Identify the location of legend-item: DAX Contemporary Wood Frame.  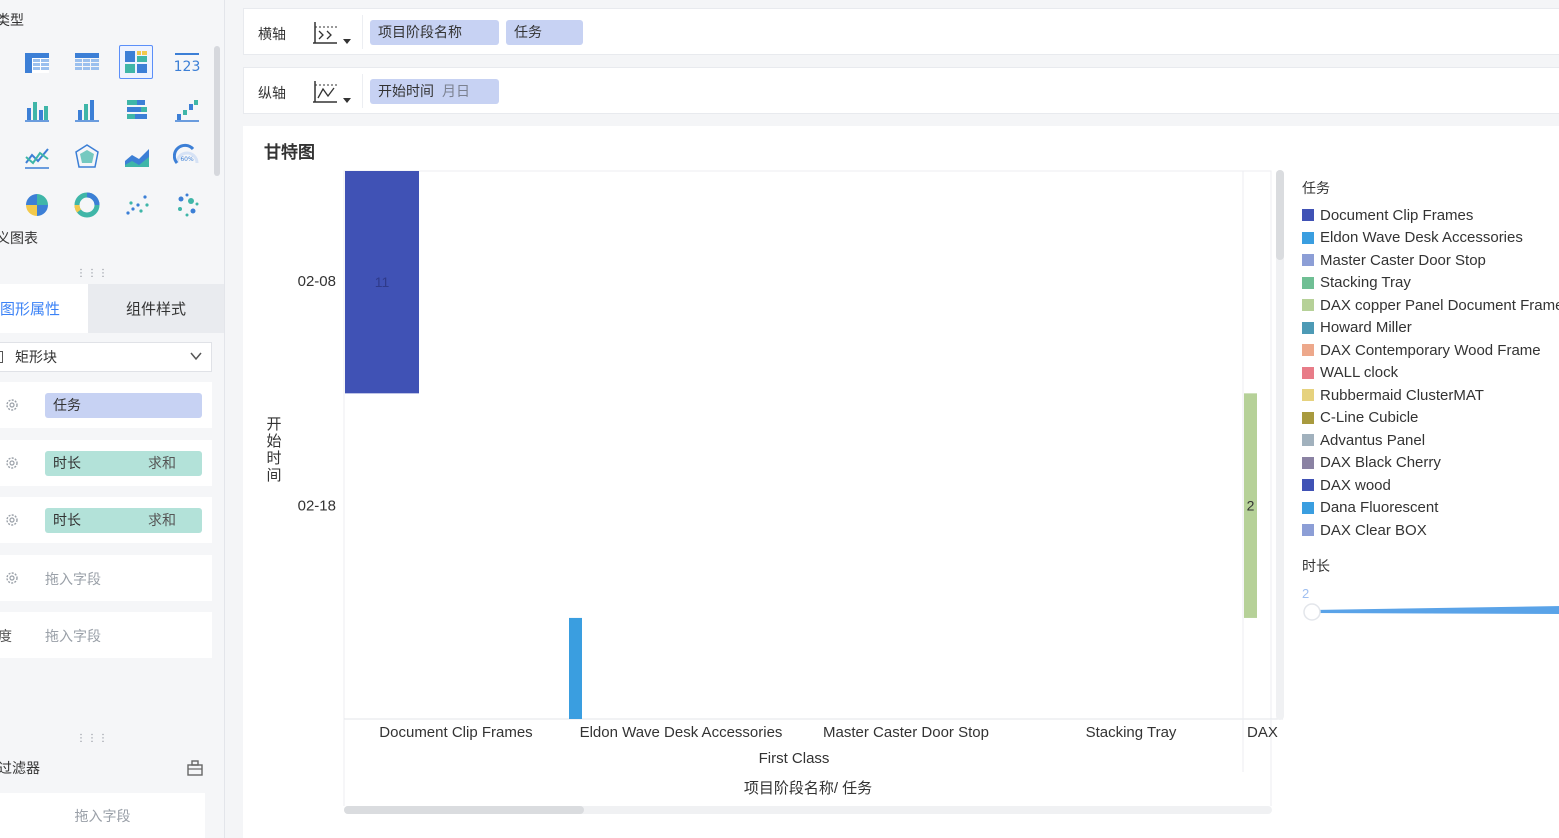
(1430, 350).